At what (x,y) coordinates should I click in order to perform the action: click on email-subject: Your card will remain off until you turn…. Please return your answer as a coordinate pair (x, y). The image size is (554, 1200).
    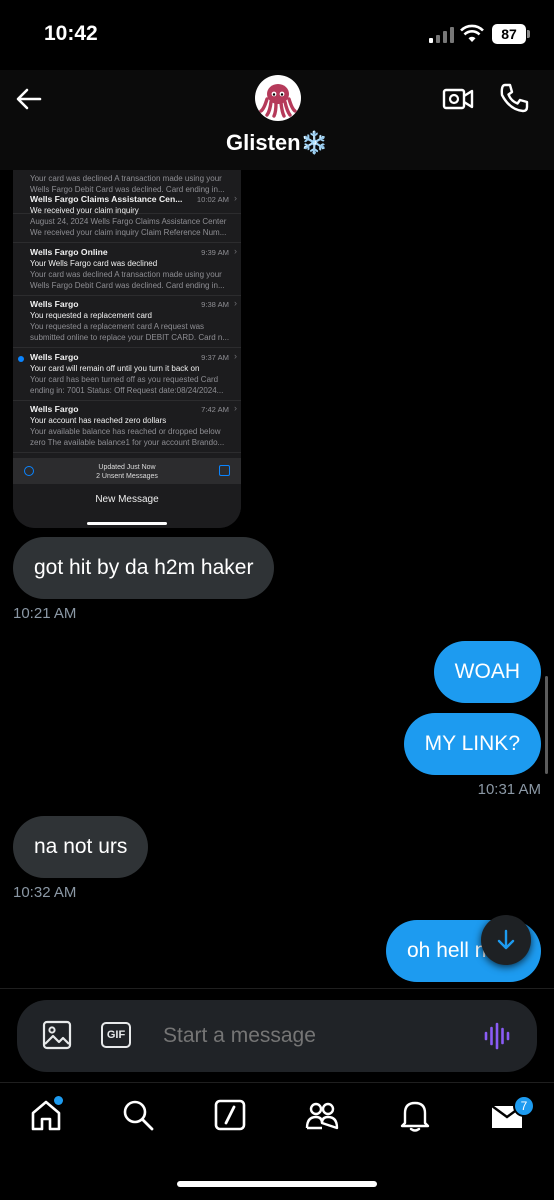
    Looking at the image, I should click on (115, 368).